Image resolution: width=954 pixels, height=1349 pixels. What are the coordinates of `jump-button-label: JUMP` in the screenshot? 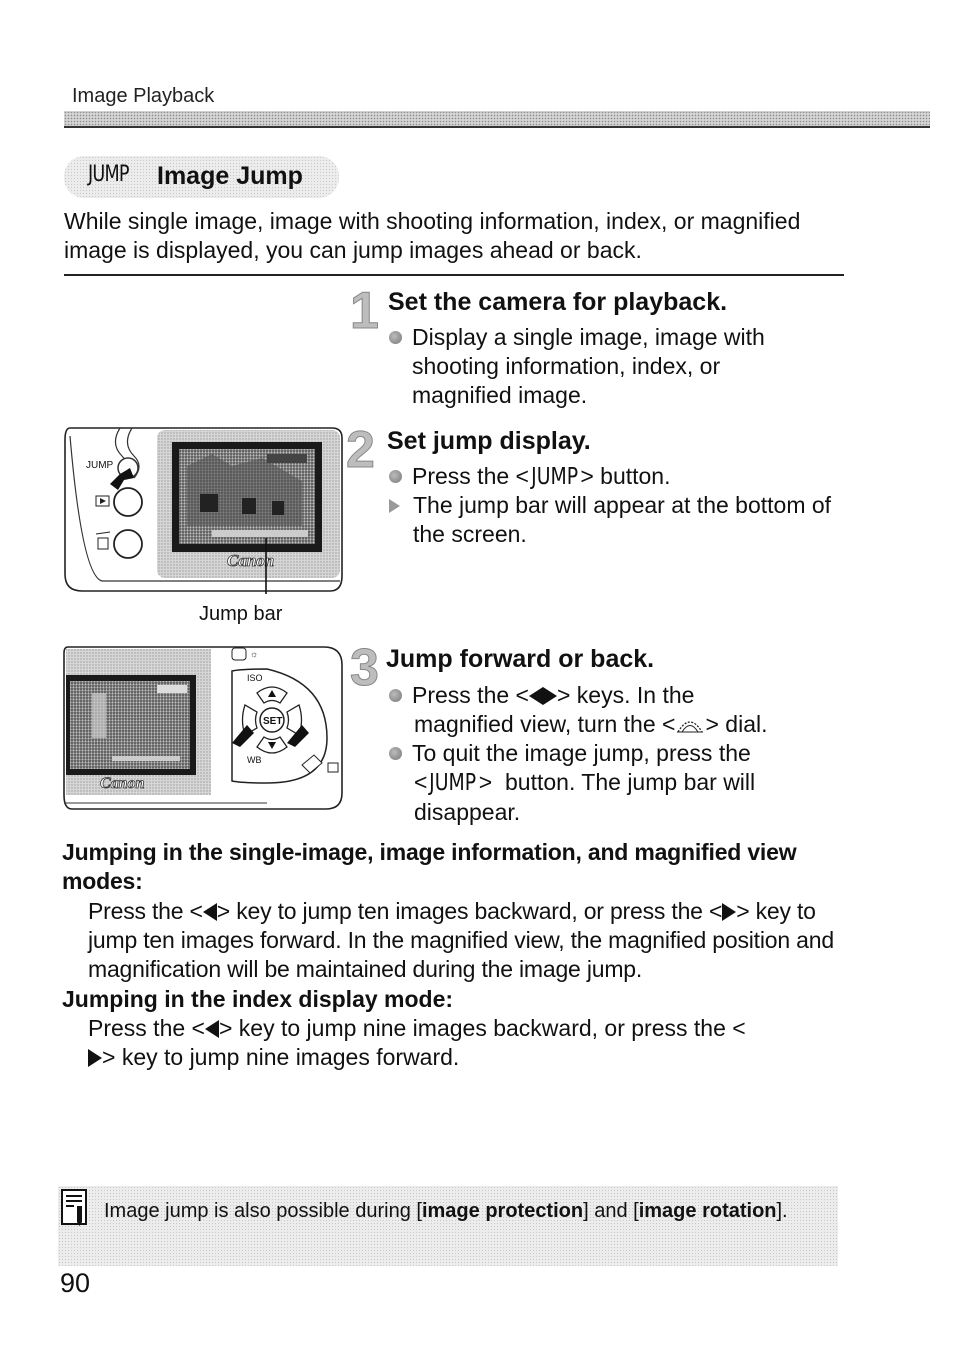 It's located at (100, 465).